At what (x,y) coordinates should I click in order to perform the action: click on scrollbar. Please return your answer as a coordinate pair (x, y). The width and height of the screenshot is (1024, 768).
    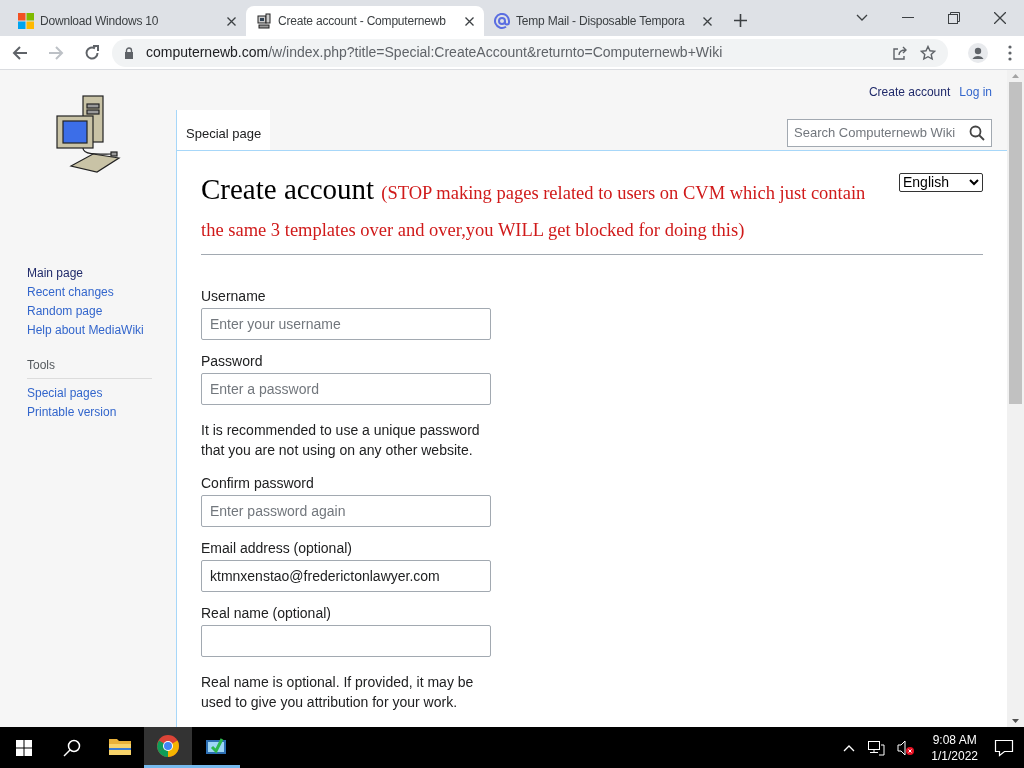
    Looking at the image, I should click on (1015, 398).